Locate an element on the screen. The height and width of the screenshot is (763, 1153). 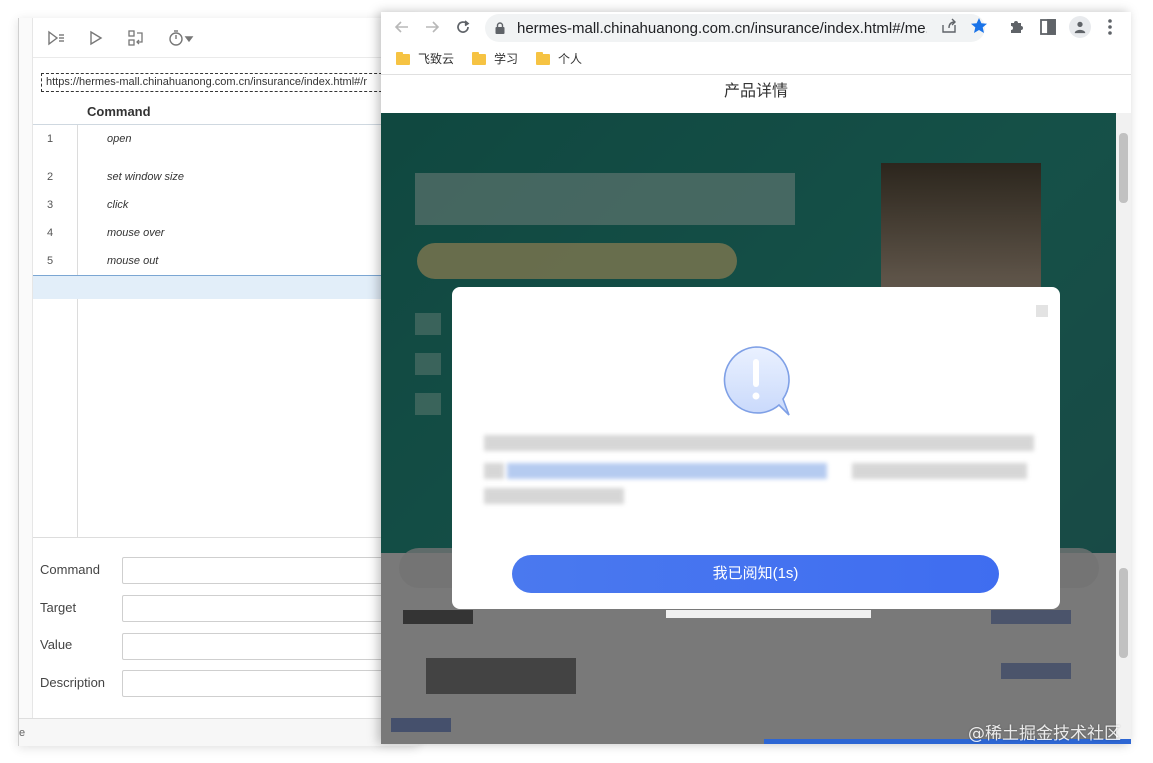
table-row: 3 click is located at coordinates (225, 206).